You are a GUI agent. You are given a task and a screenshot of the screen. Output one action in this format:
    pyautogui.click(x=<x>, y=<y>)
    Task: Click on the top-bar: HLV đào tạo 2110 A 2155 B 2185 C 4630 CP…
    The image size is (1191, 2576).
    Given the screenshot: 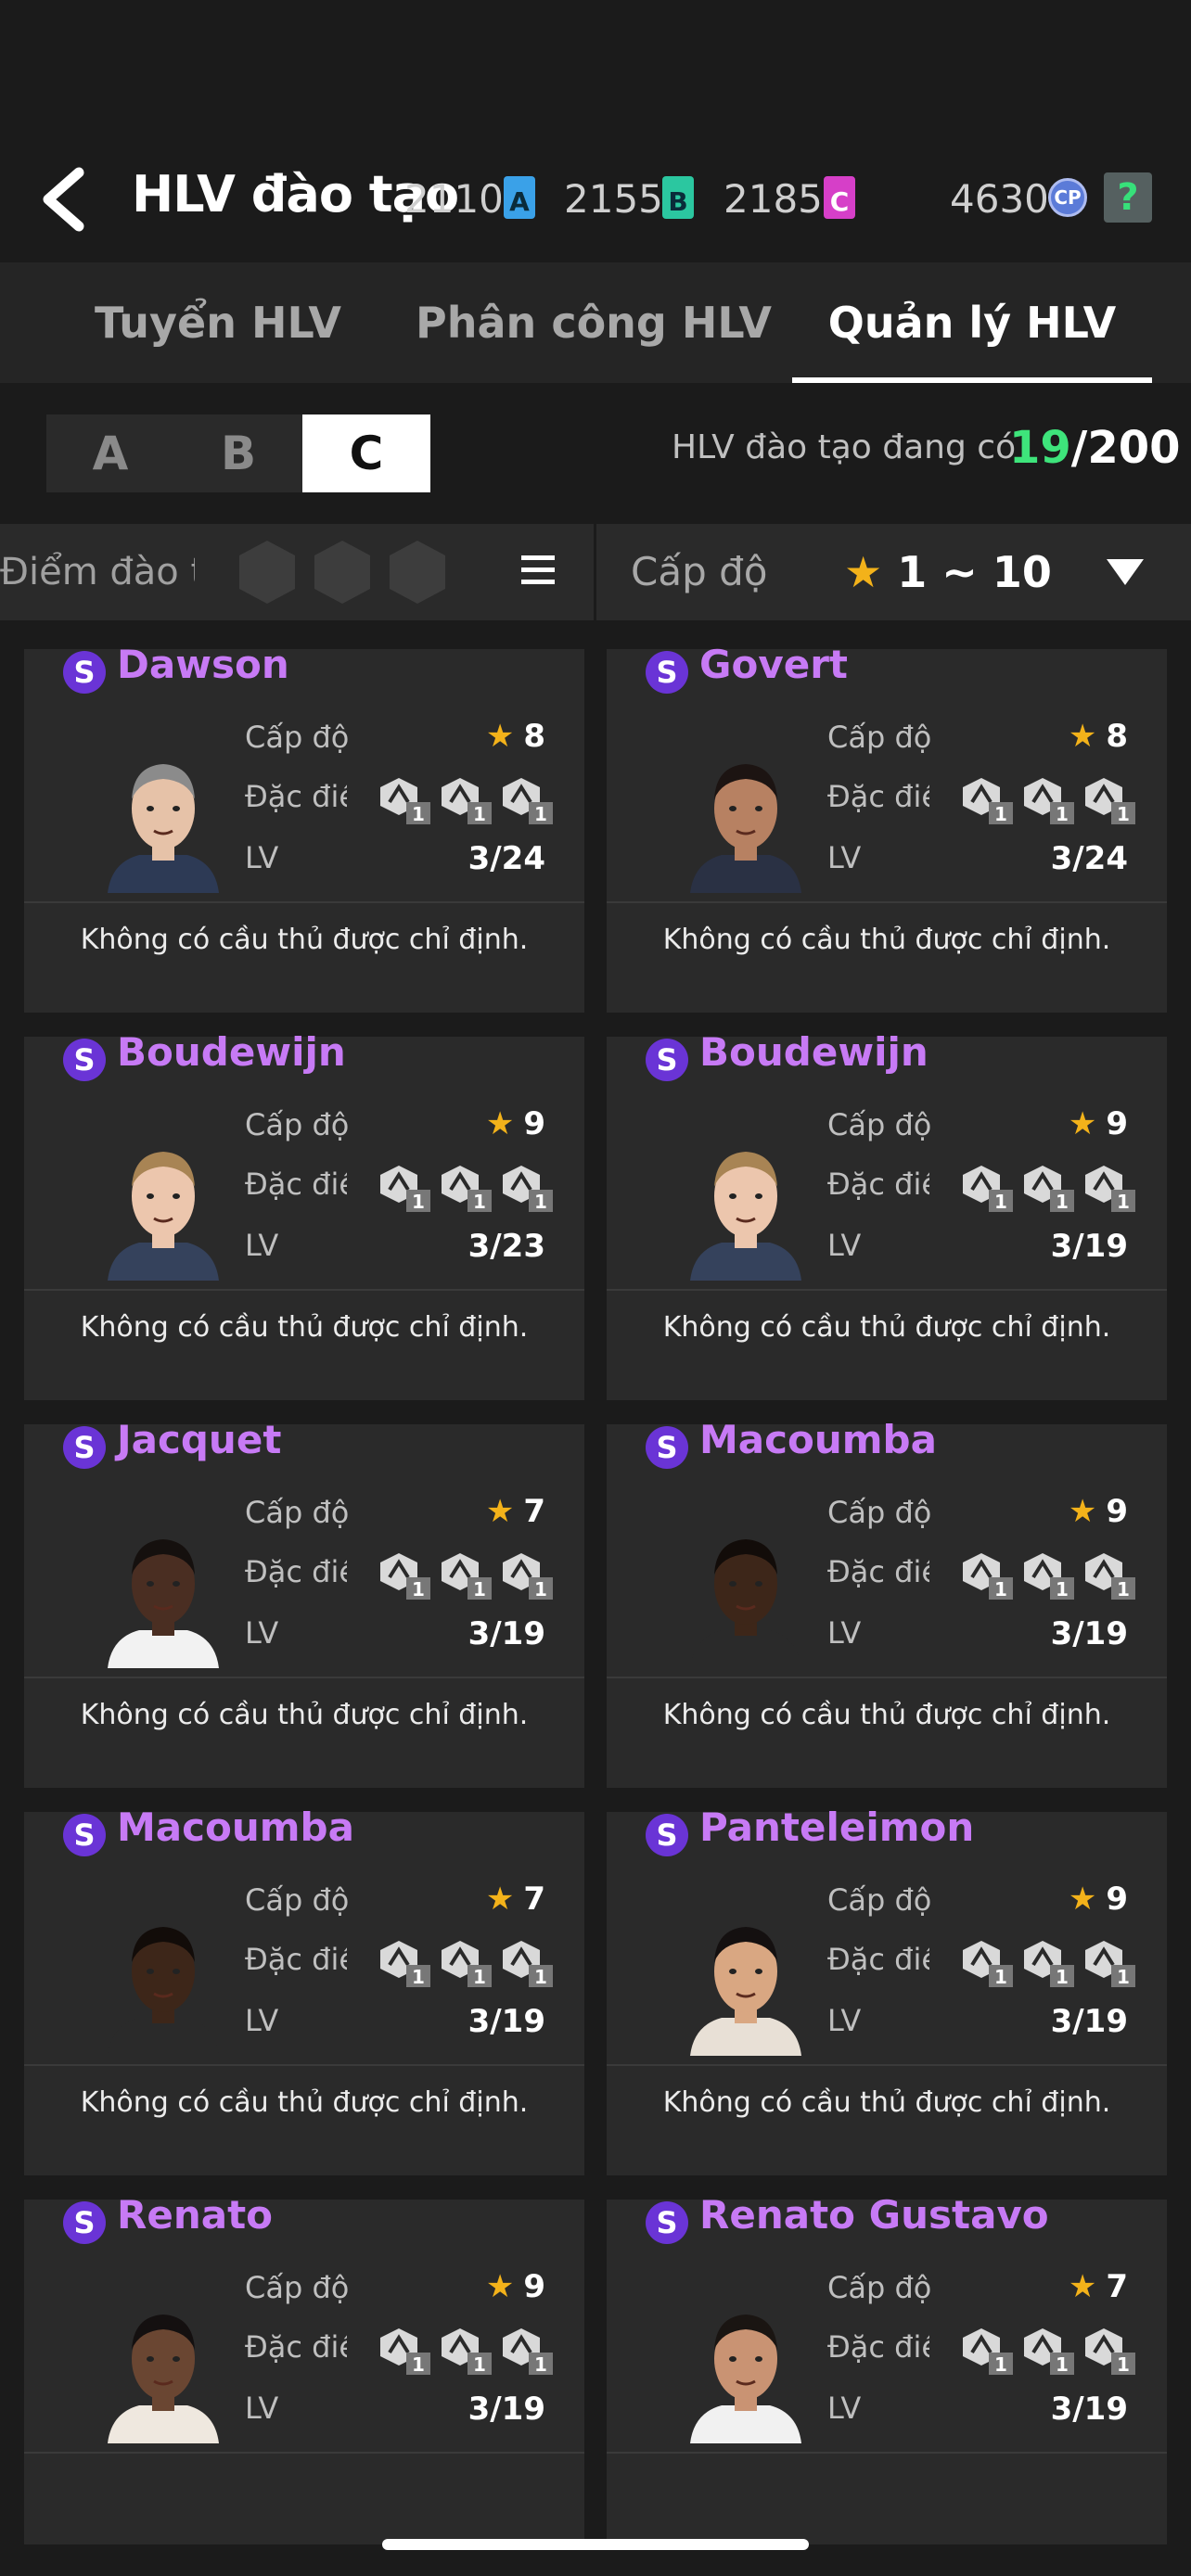 What is the action you would take?
    pyautogui.click(x=595, y=197)
    